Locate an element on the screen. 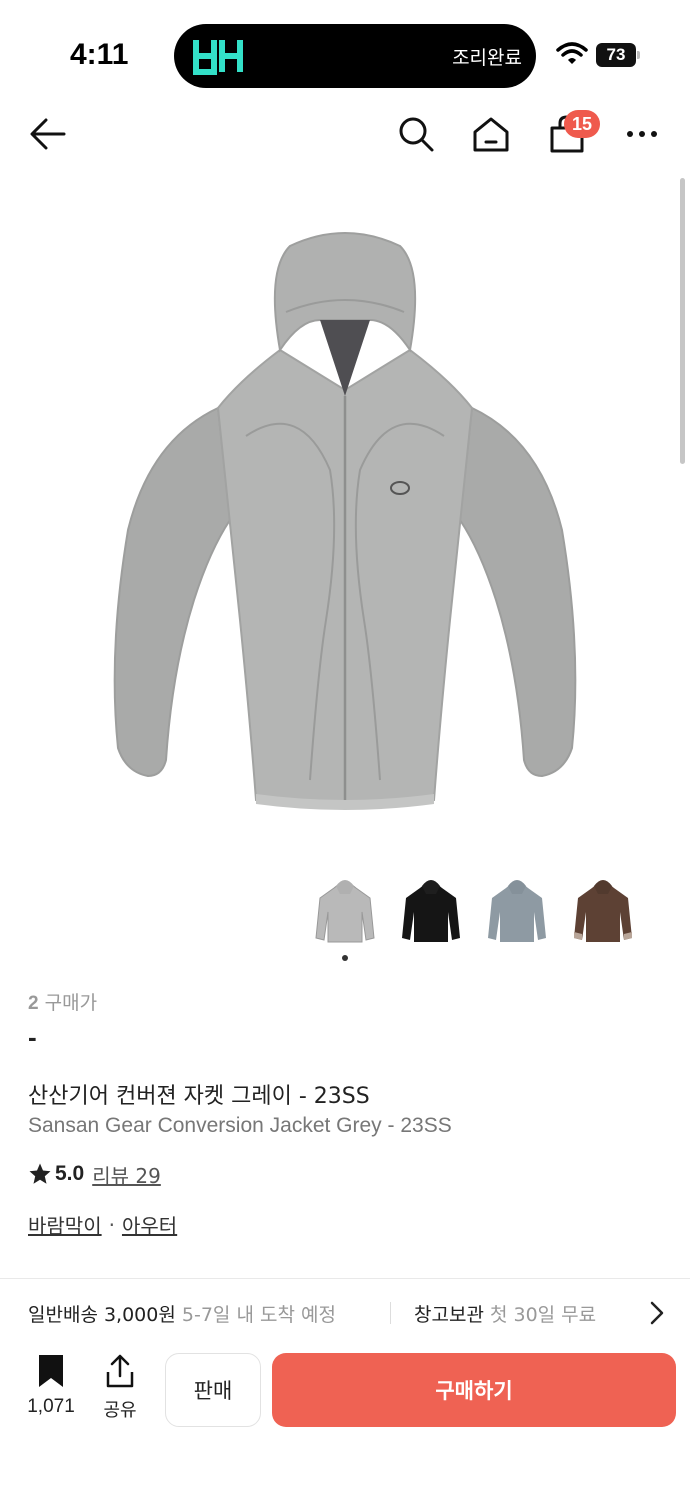  dynamic-island: 조리완료 is located at coordinates (355, 56).